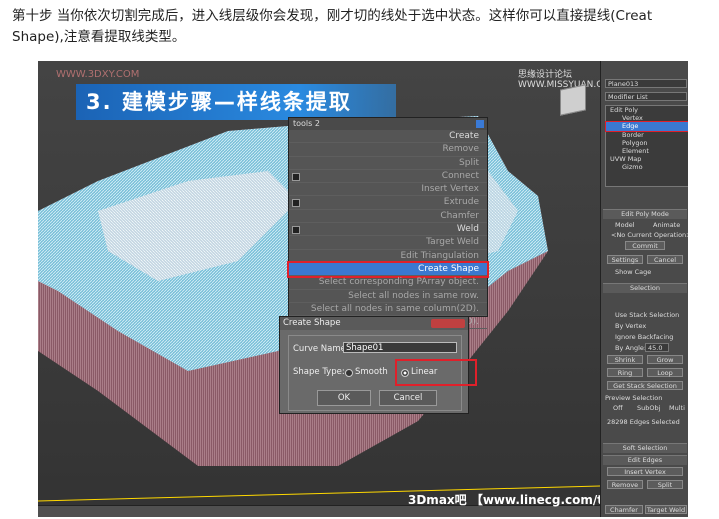  Describe the element at coordinates (312, 323) in the screenshot. I see `dialog-title: Create Shape` at that location.